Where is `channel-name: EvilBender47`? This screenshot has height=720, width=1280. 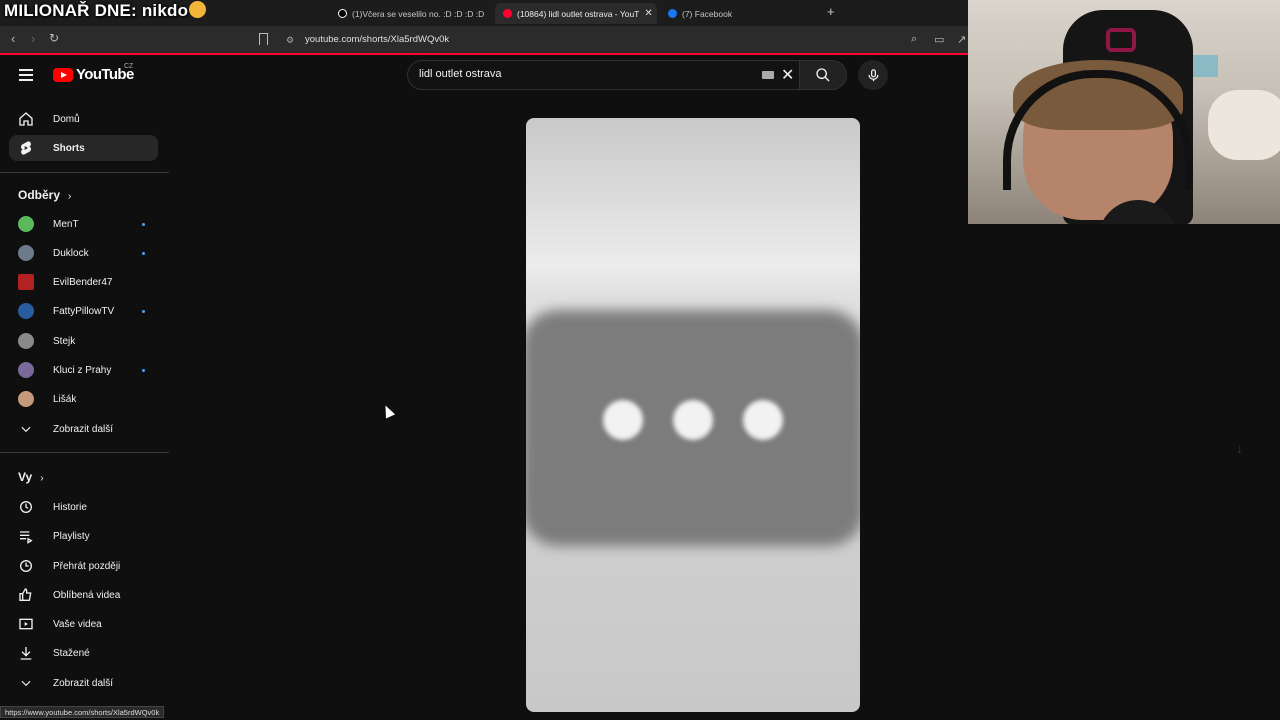
channel-name: EvilBender47 is located at coordinates (83, 282).